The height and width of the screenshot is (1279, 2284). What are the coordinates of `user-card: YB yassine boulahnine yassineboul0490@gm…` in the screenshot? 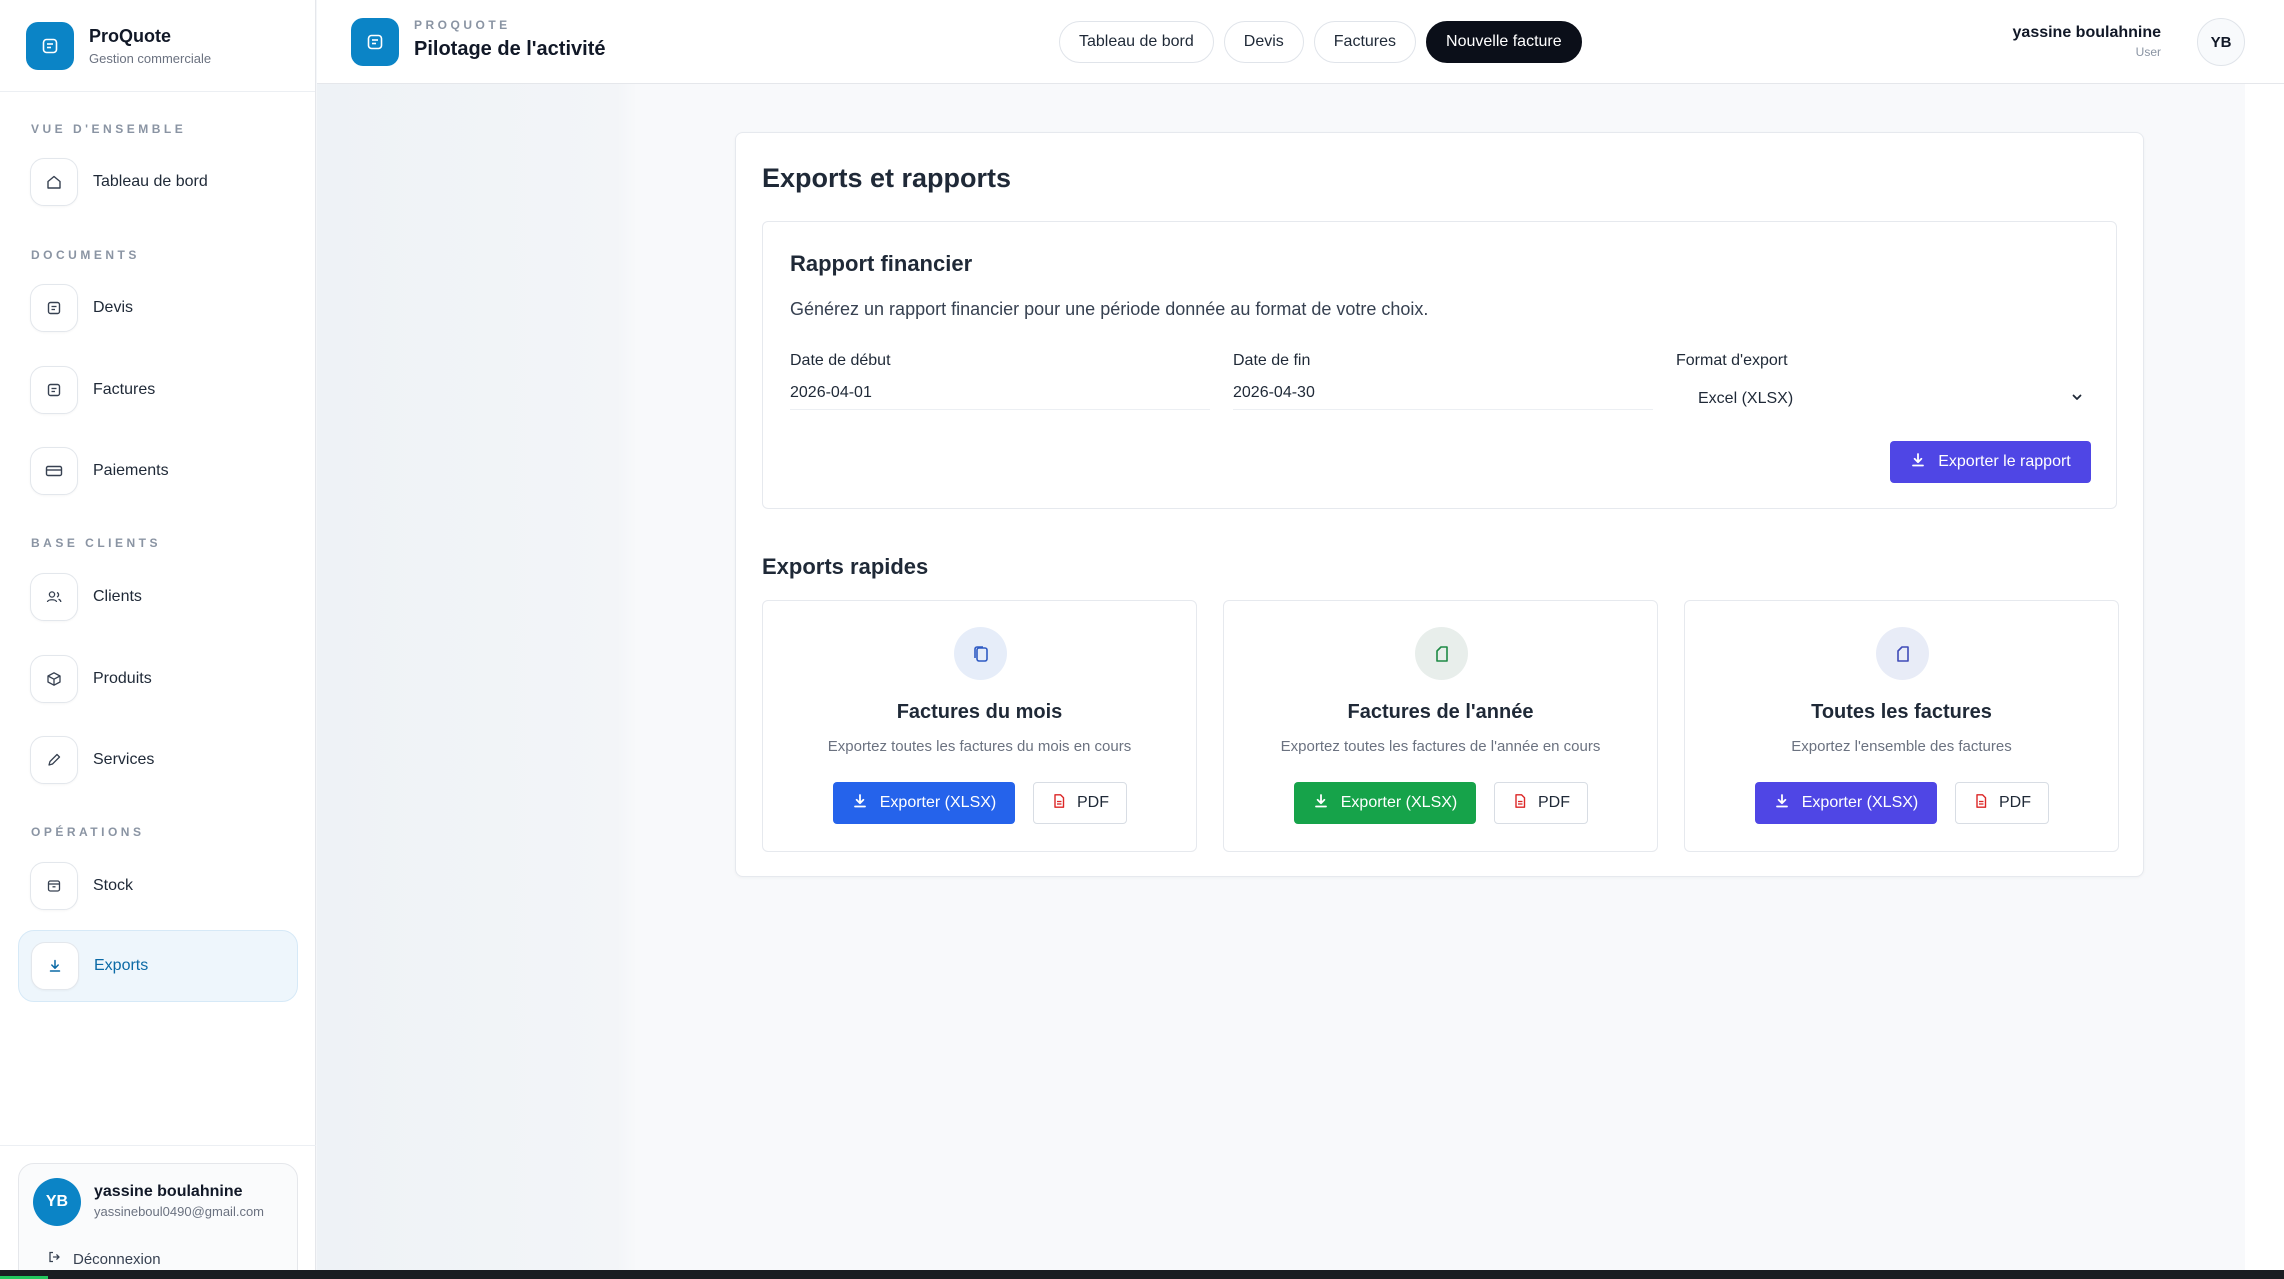 It's located at (158, 1221).